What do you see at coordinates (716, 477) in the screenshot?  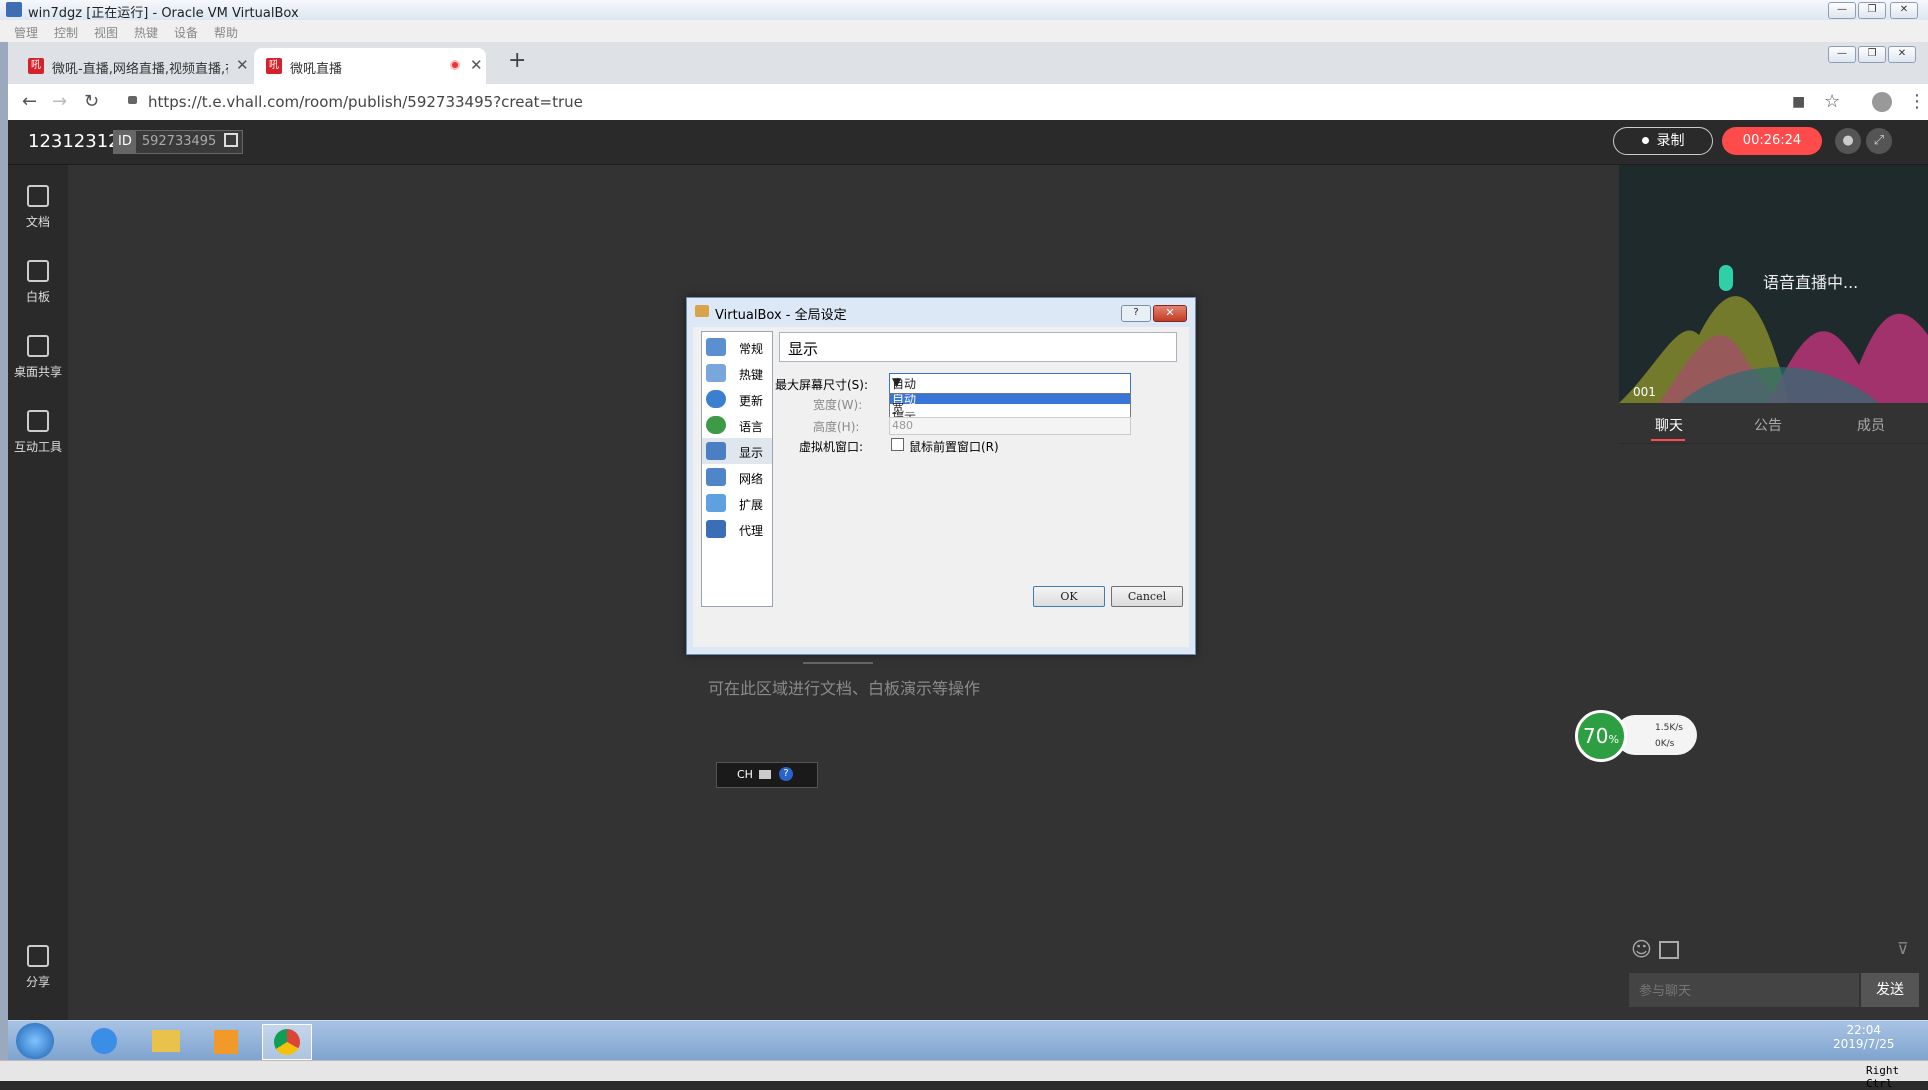 I see `network-icon` at bounding box center [716, 477].